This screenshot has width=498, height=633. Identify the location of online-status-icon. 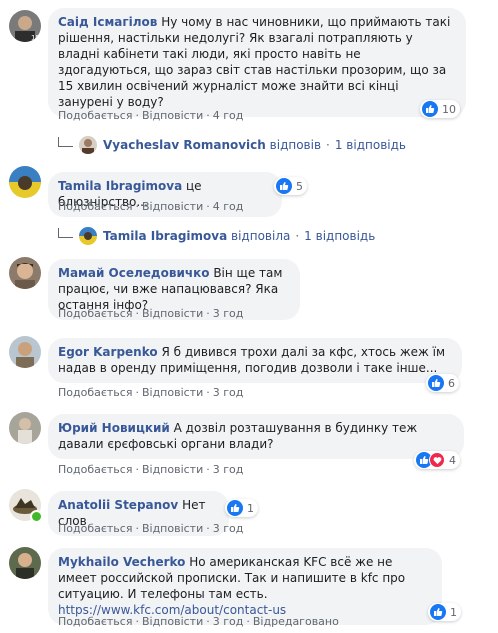
(36, 516).